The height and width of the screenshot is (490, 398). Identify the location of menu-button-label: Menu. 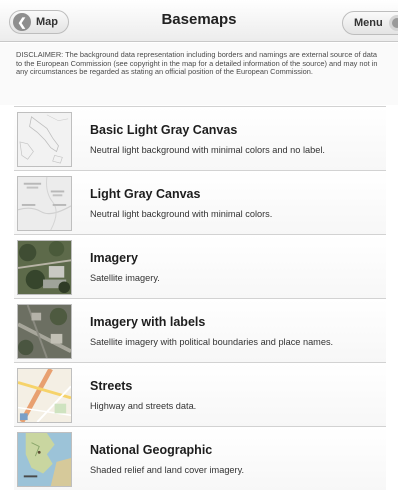
(368, 23).